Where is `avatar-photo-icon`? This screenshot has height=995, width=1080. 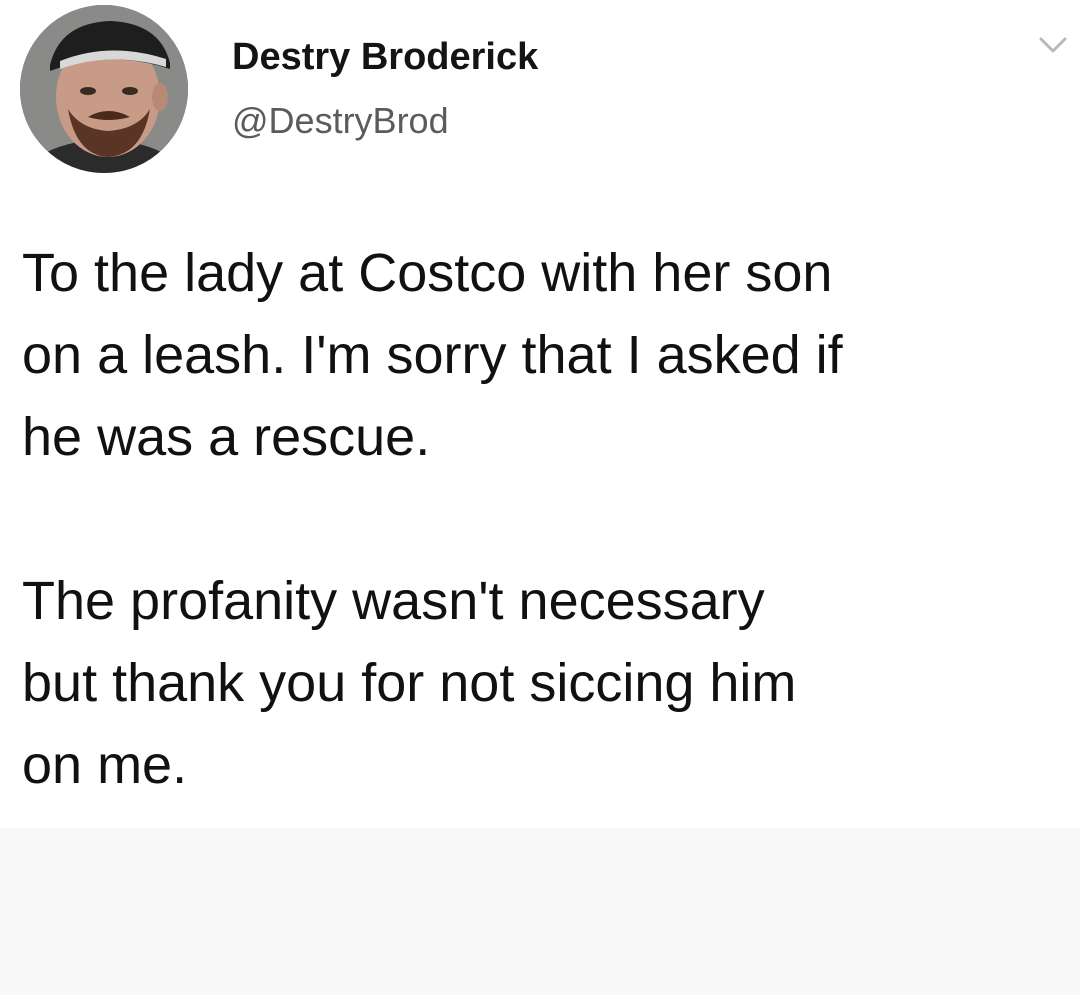
avatar-photo-icon is located at coordinates (104, 89).